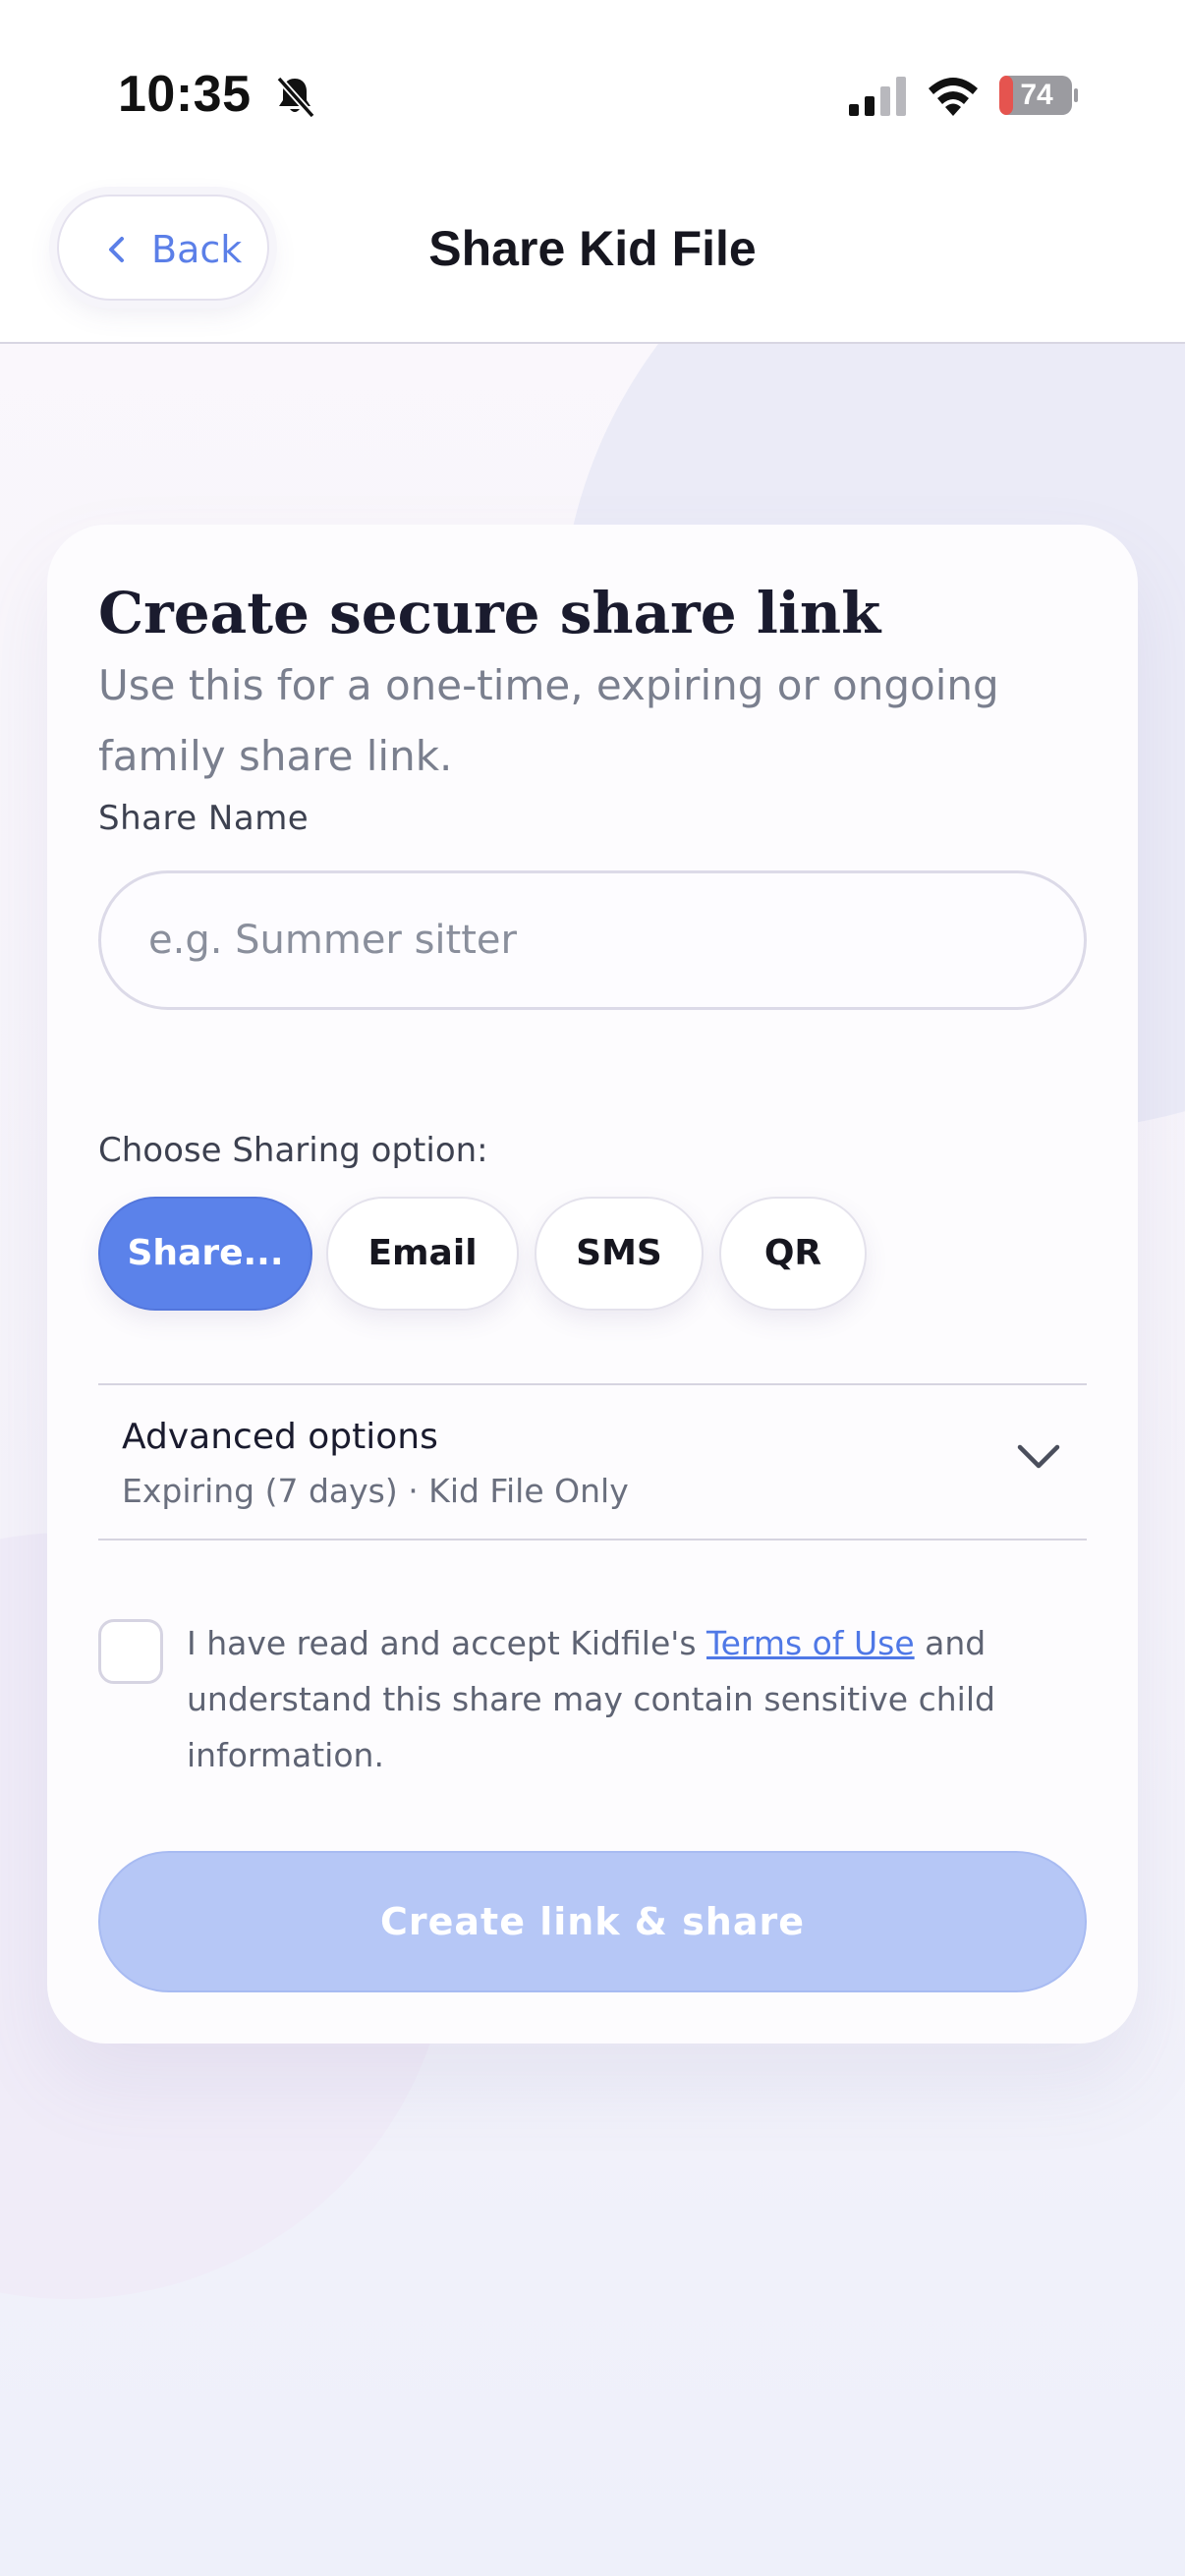 The image size is (1185, 2576). What do you see at coordinates (793, 1254) in the screenshot?
I see `sharing-option-qr: QR` at bounding box center [793, 1254].